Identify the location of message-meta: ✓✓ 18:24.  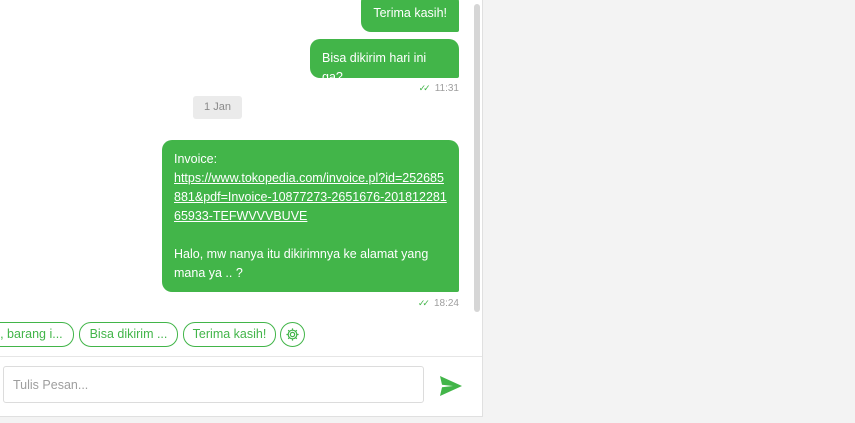
(438, 303).